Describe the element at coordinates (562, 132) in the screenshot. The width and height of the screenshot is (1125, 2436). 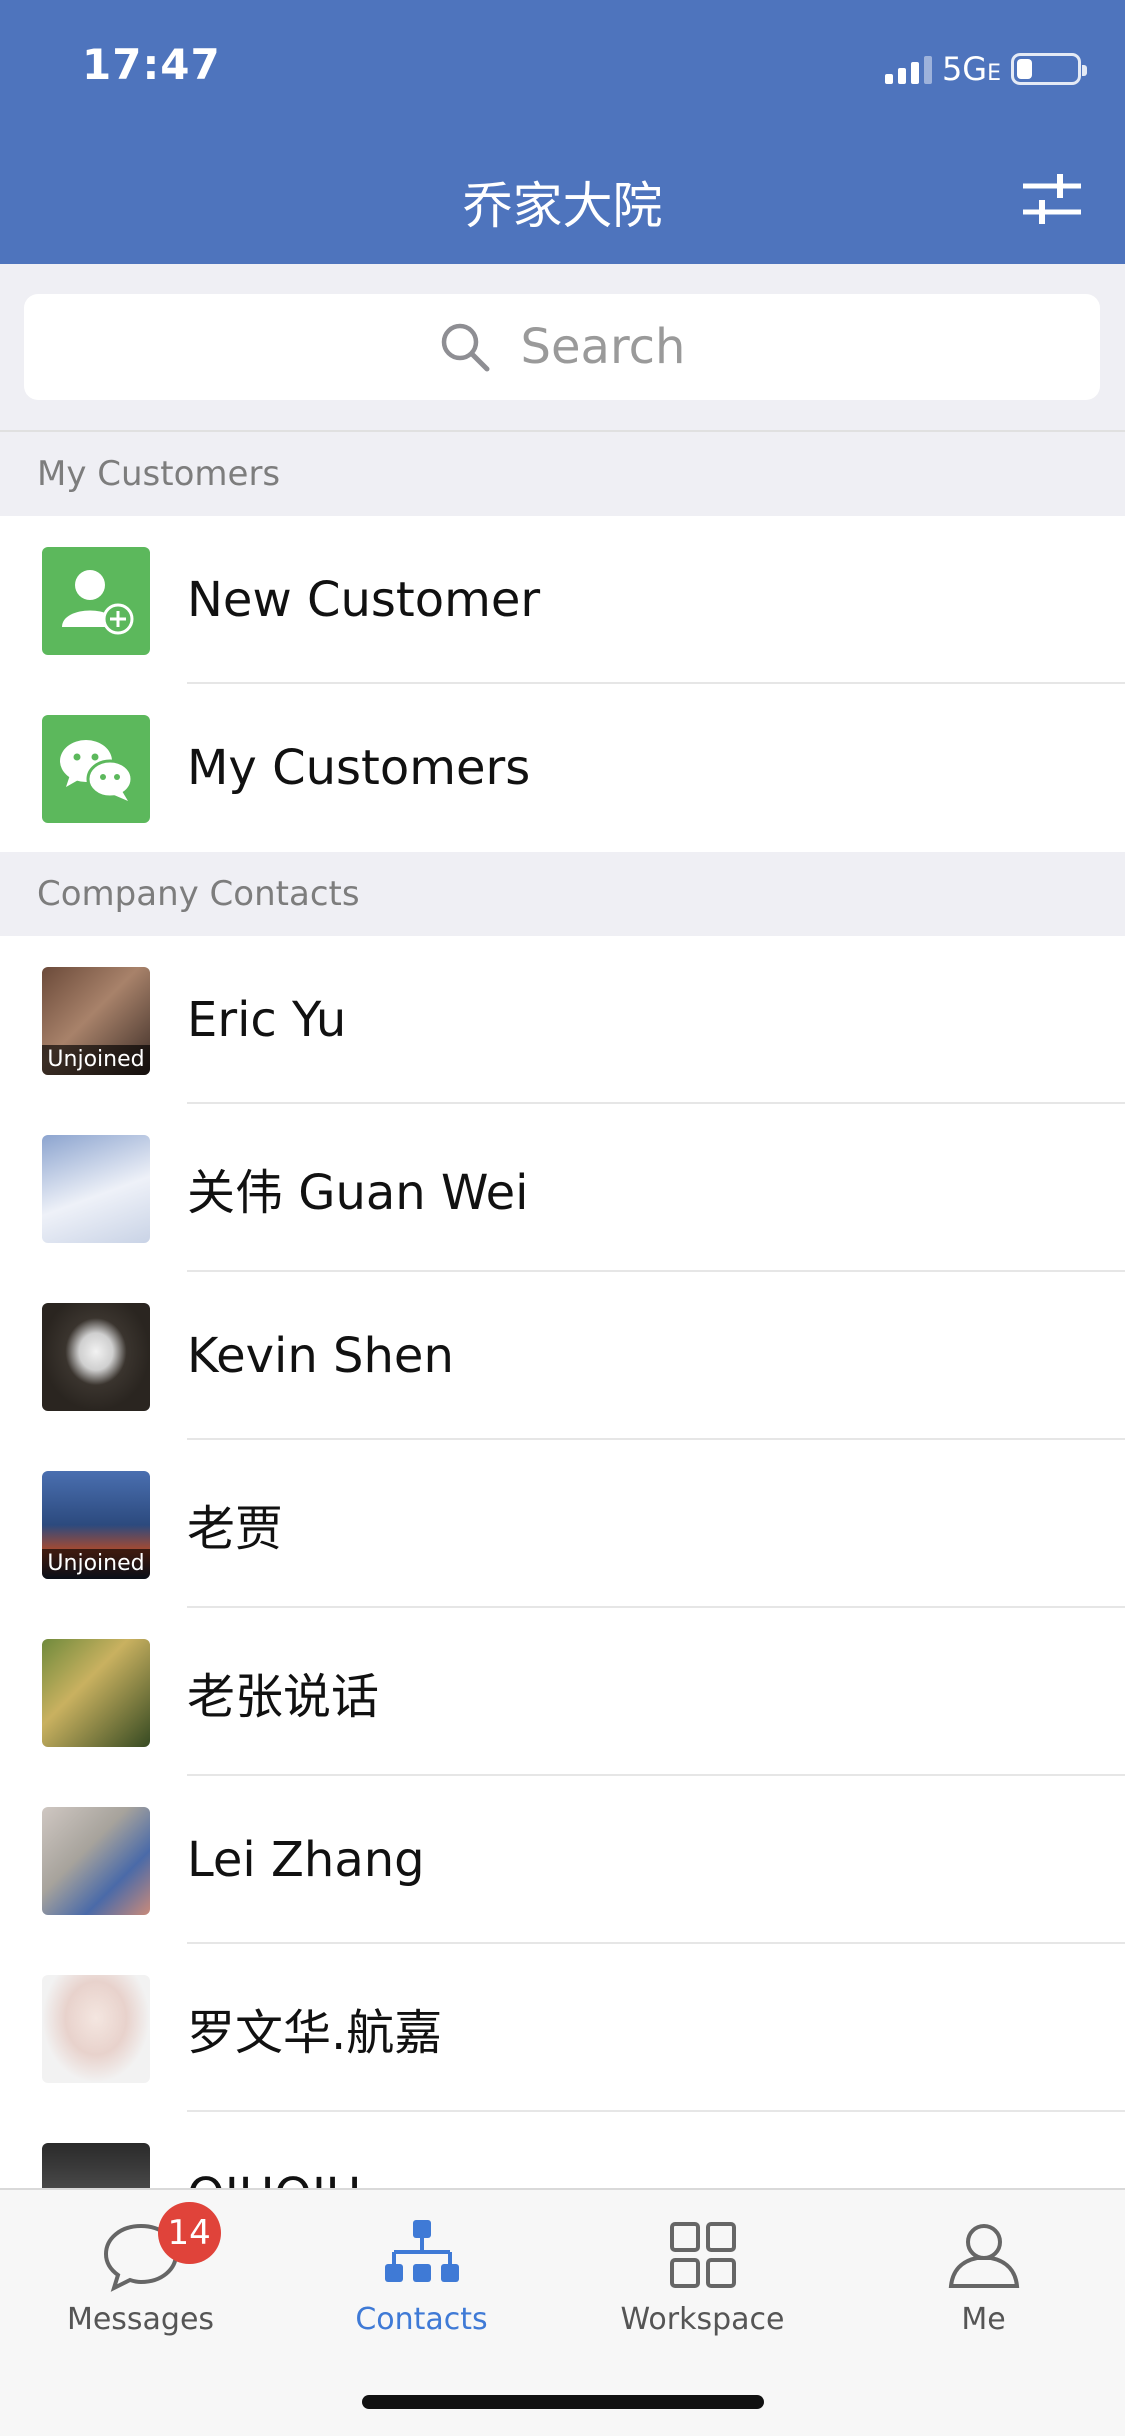
I see `header: 17:47 5GE 乔家大院` at that location.